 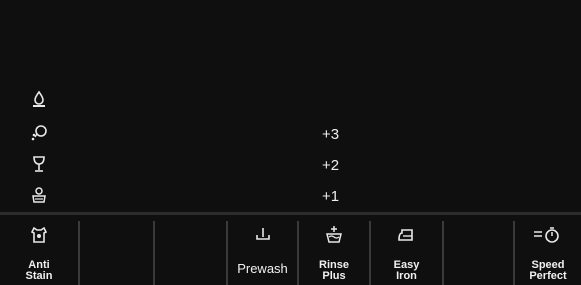 What do you see at coordinates (334, 250) in the screenshot?
I see `rinse-plus-button: Rinse Plus` at bounding box center [334, 250].